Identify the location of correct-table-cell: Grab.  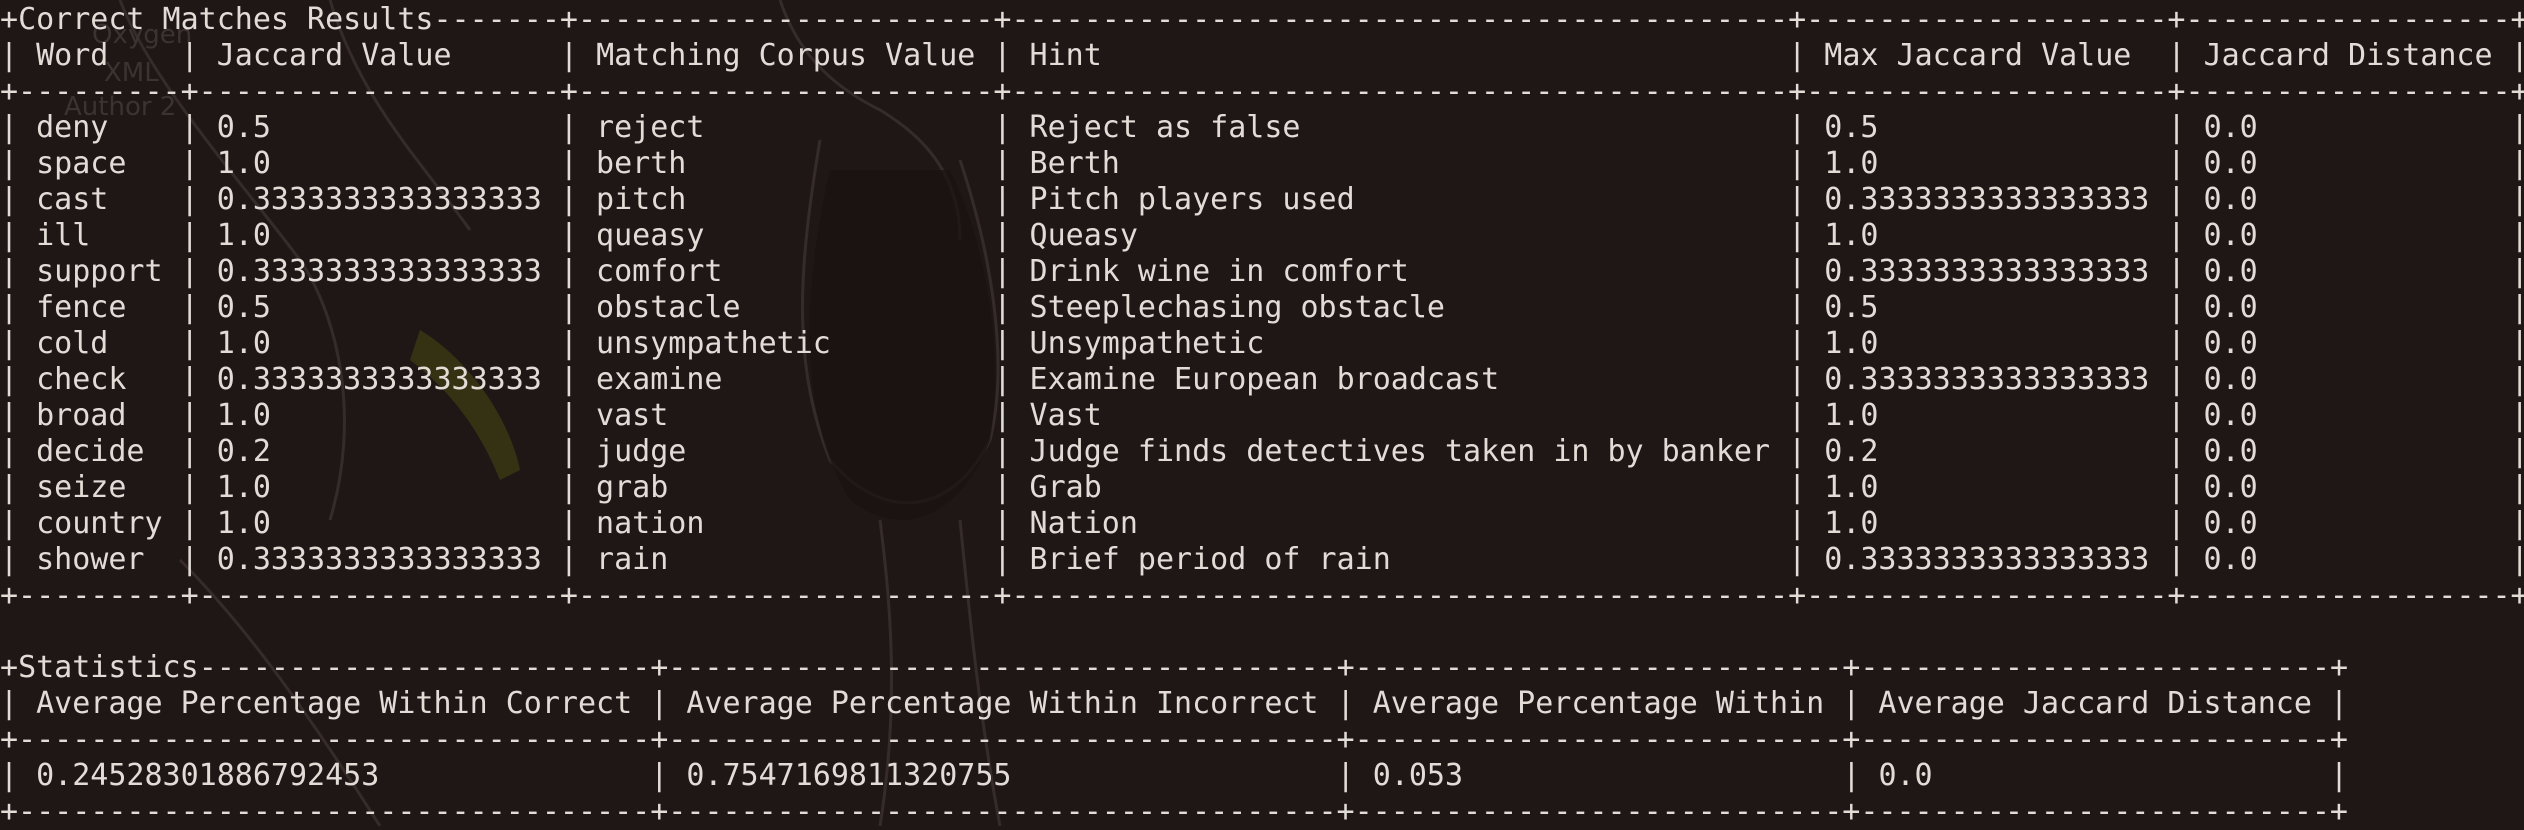
(1065, 487).